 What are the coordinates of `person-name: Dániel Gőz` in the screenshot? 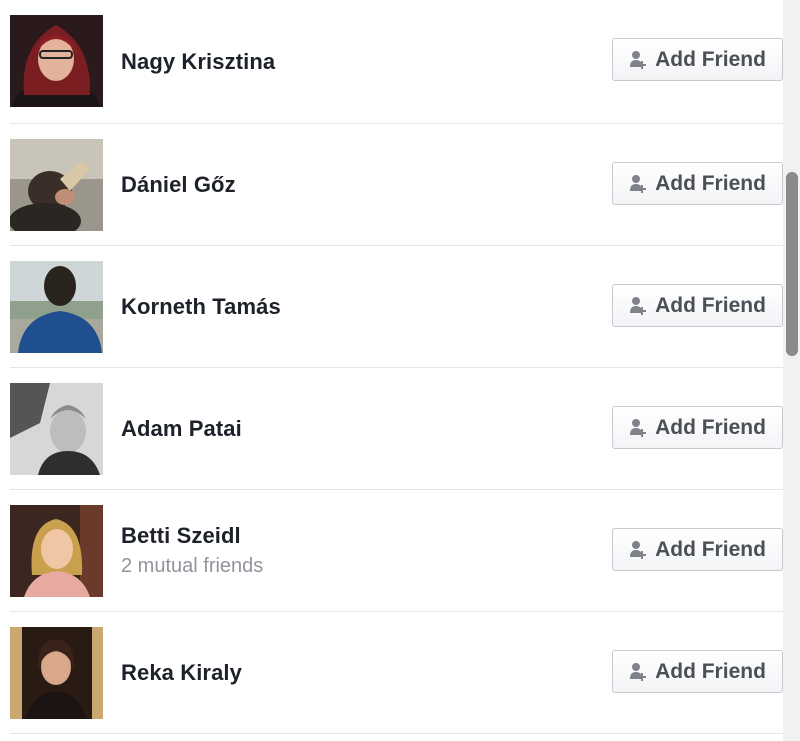 It's located at (178, 185).